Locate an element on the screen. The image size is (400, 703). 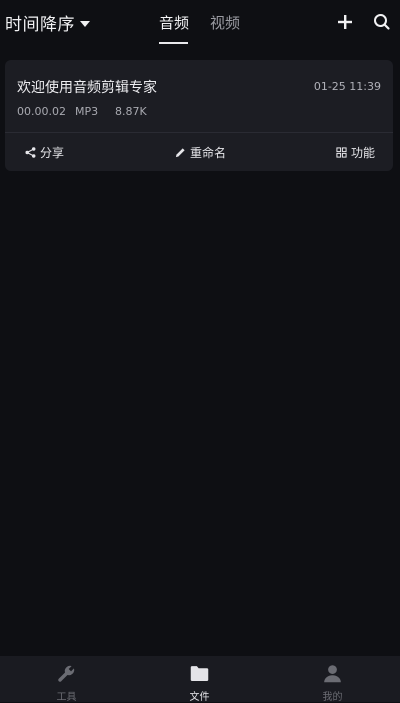
wrench-icon is located at coordinates (66, 673).